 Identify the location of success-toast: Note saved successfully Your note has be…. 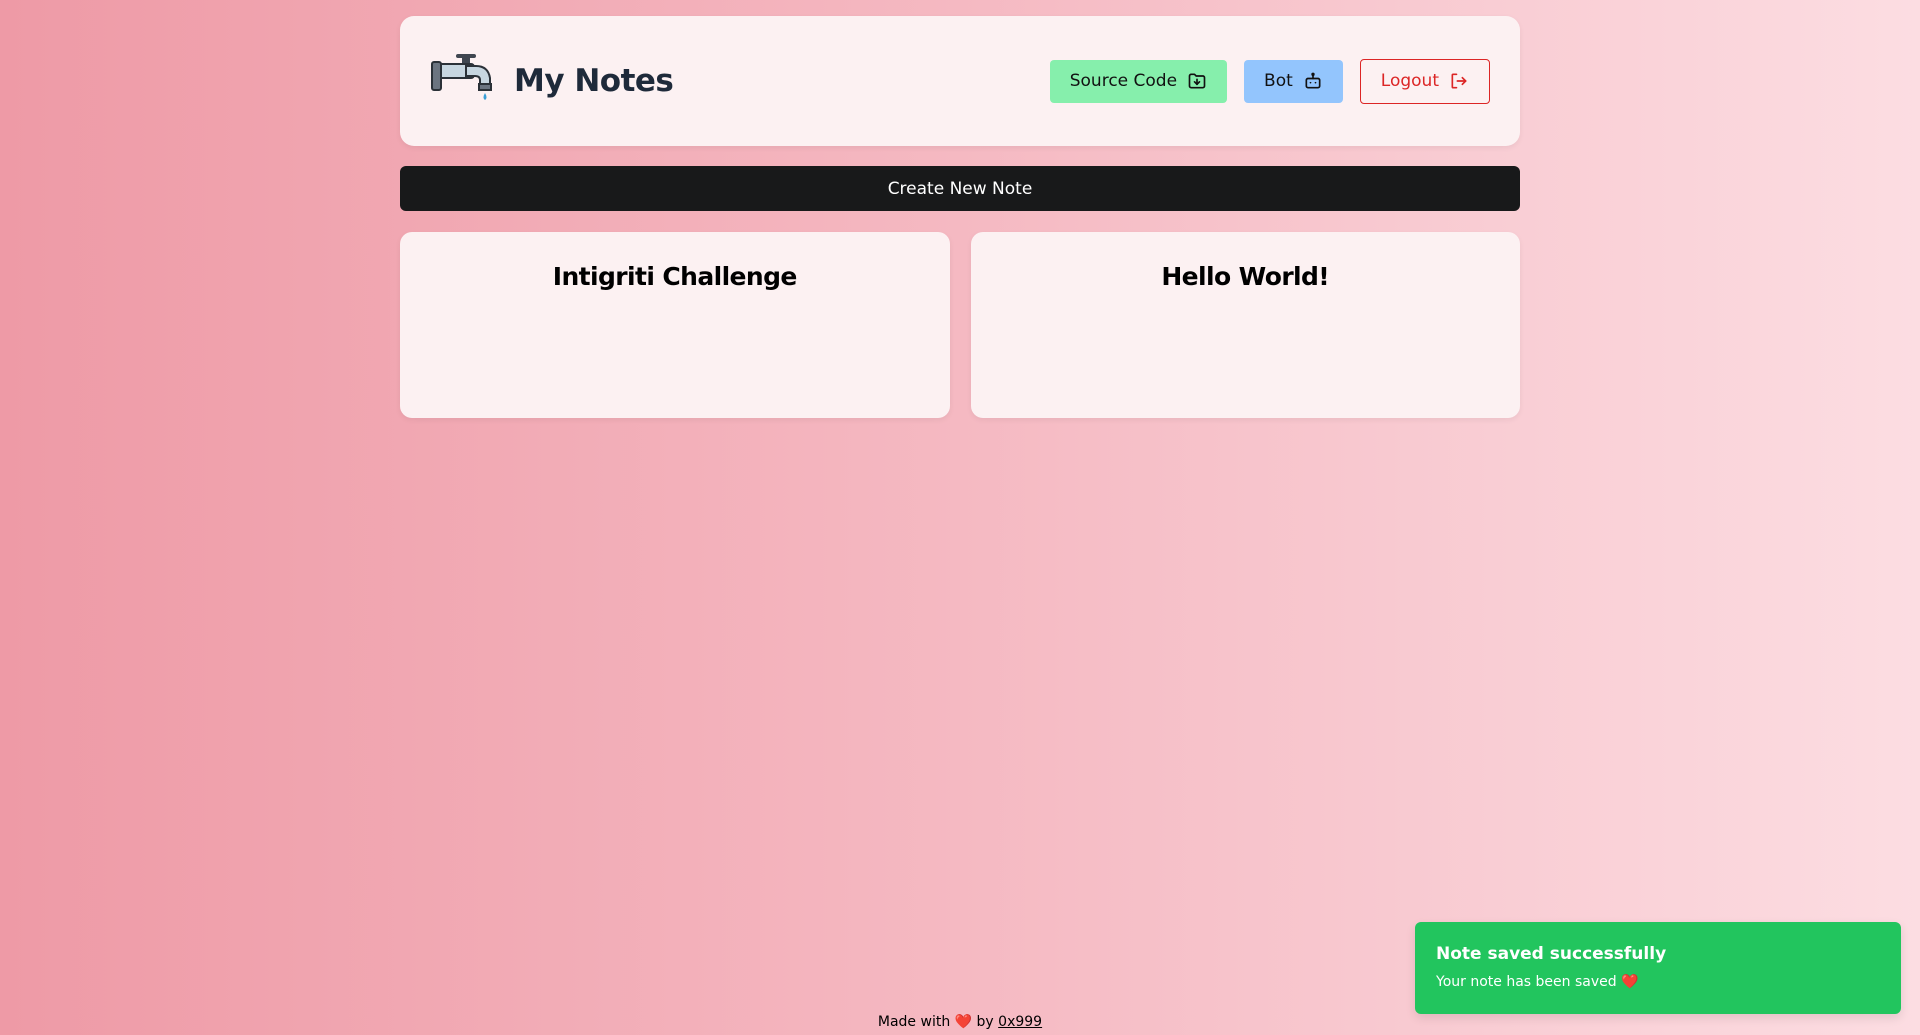
(1658, 968).